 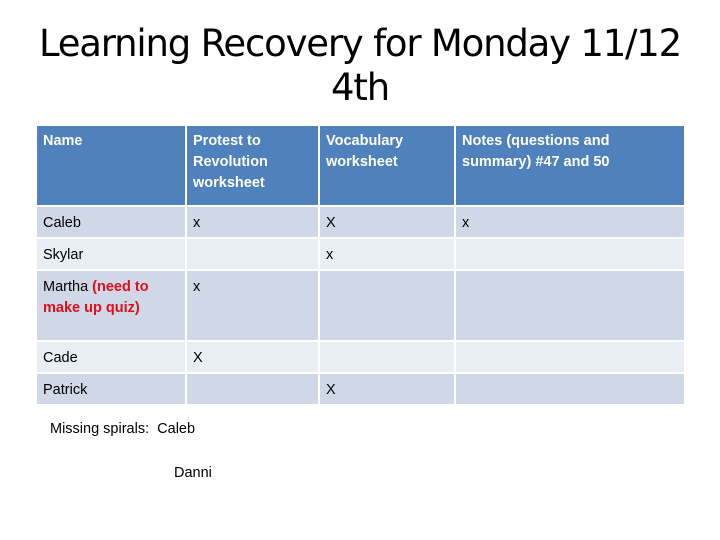 I want to click on cell-name: Skylar, so click(x=112, y=255).